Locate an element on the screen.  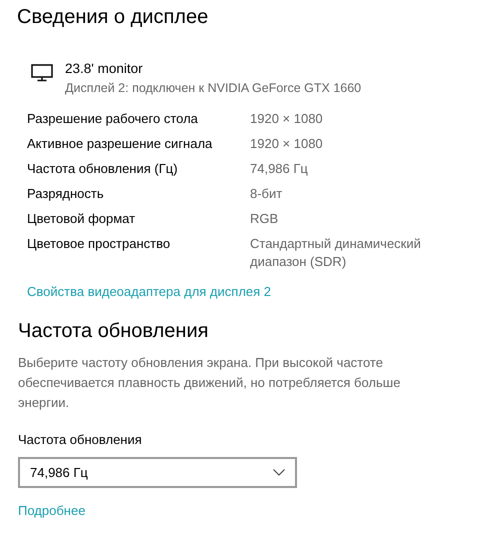
field-label: Частота обновления is located at coordinates (80, 440).